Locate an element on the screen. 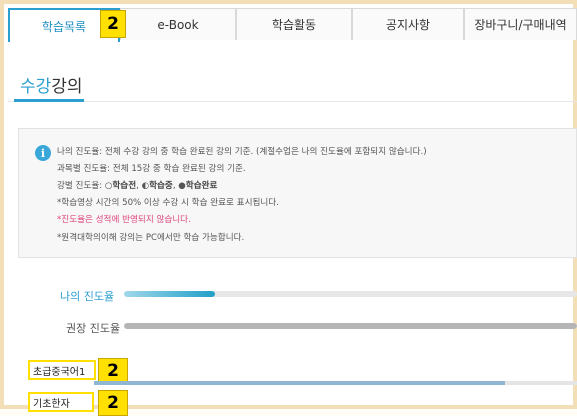 The width and height of the screenshot is (577, 416). info-line-grade-note: *진도율은 성적에 반영되지 않습니다. is located at coordinates (124, 220).